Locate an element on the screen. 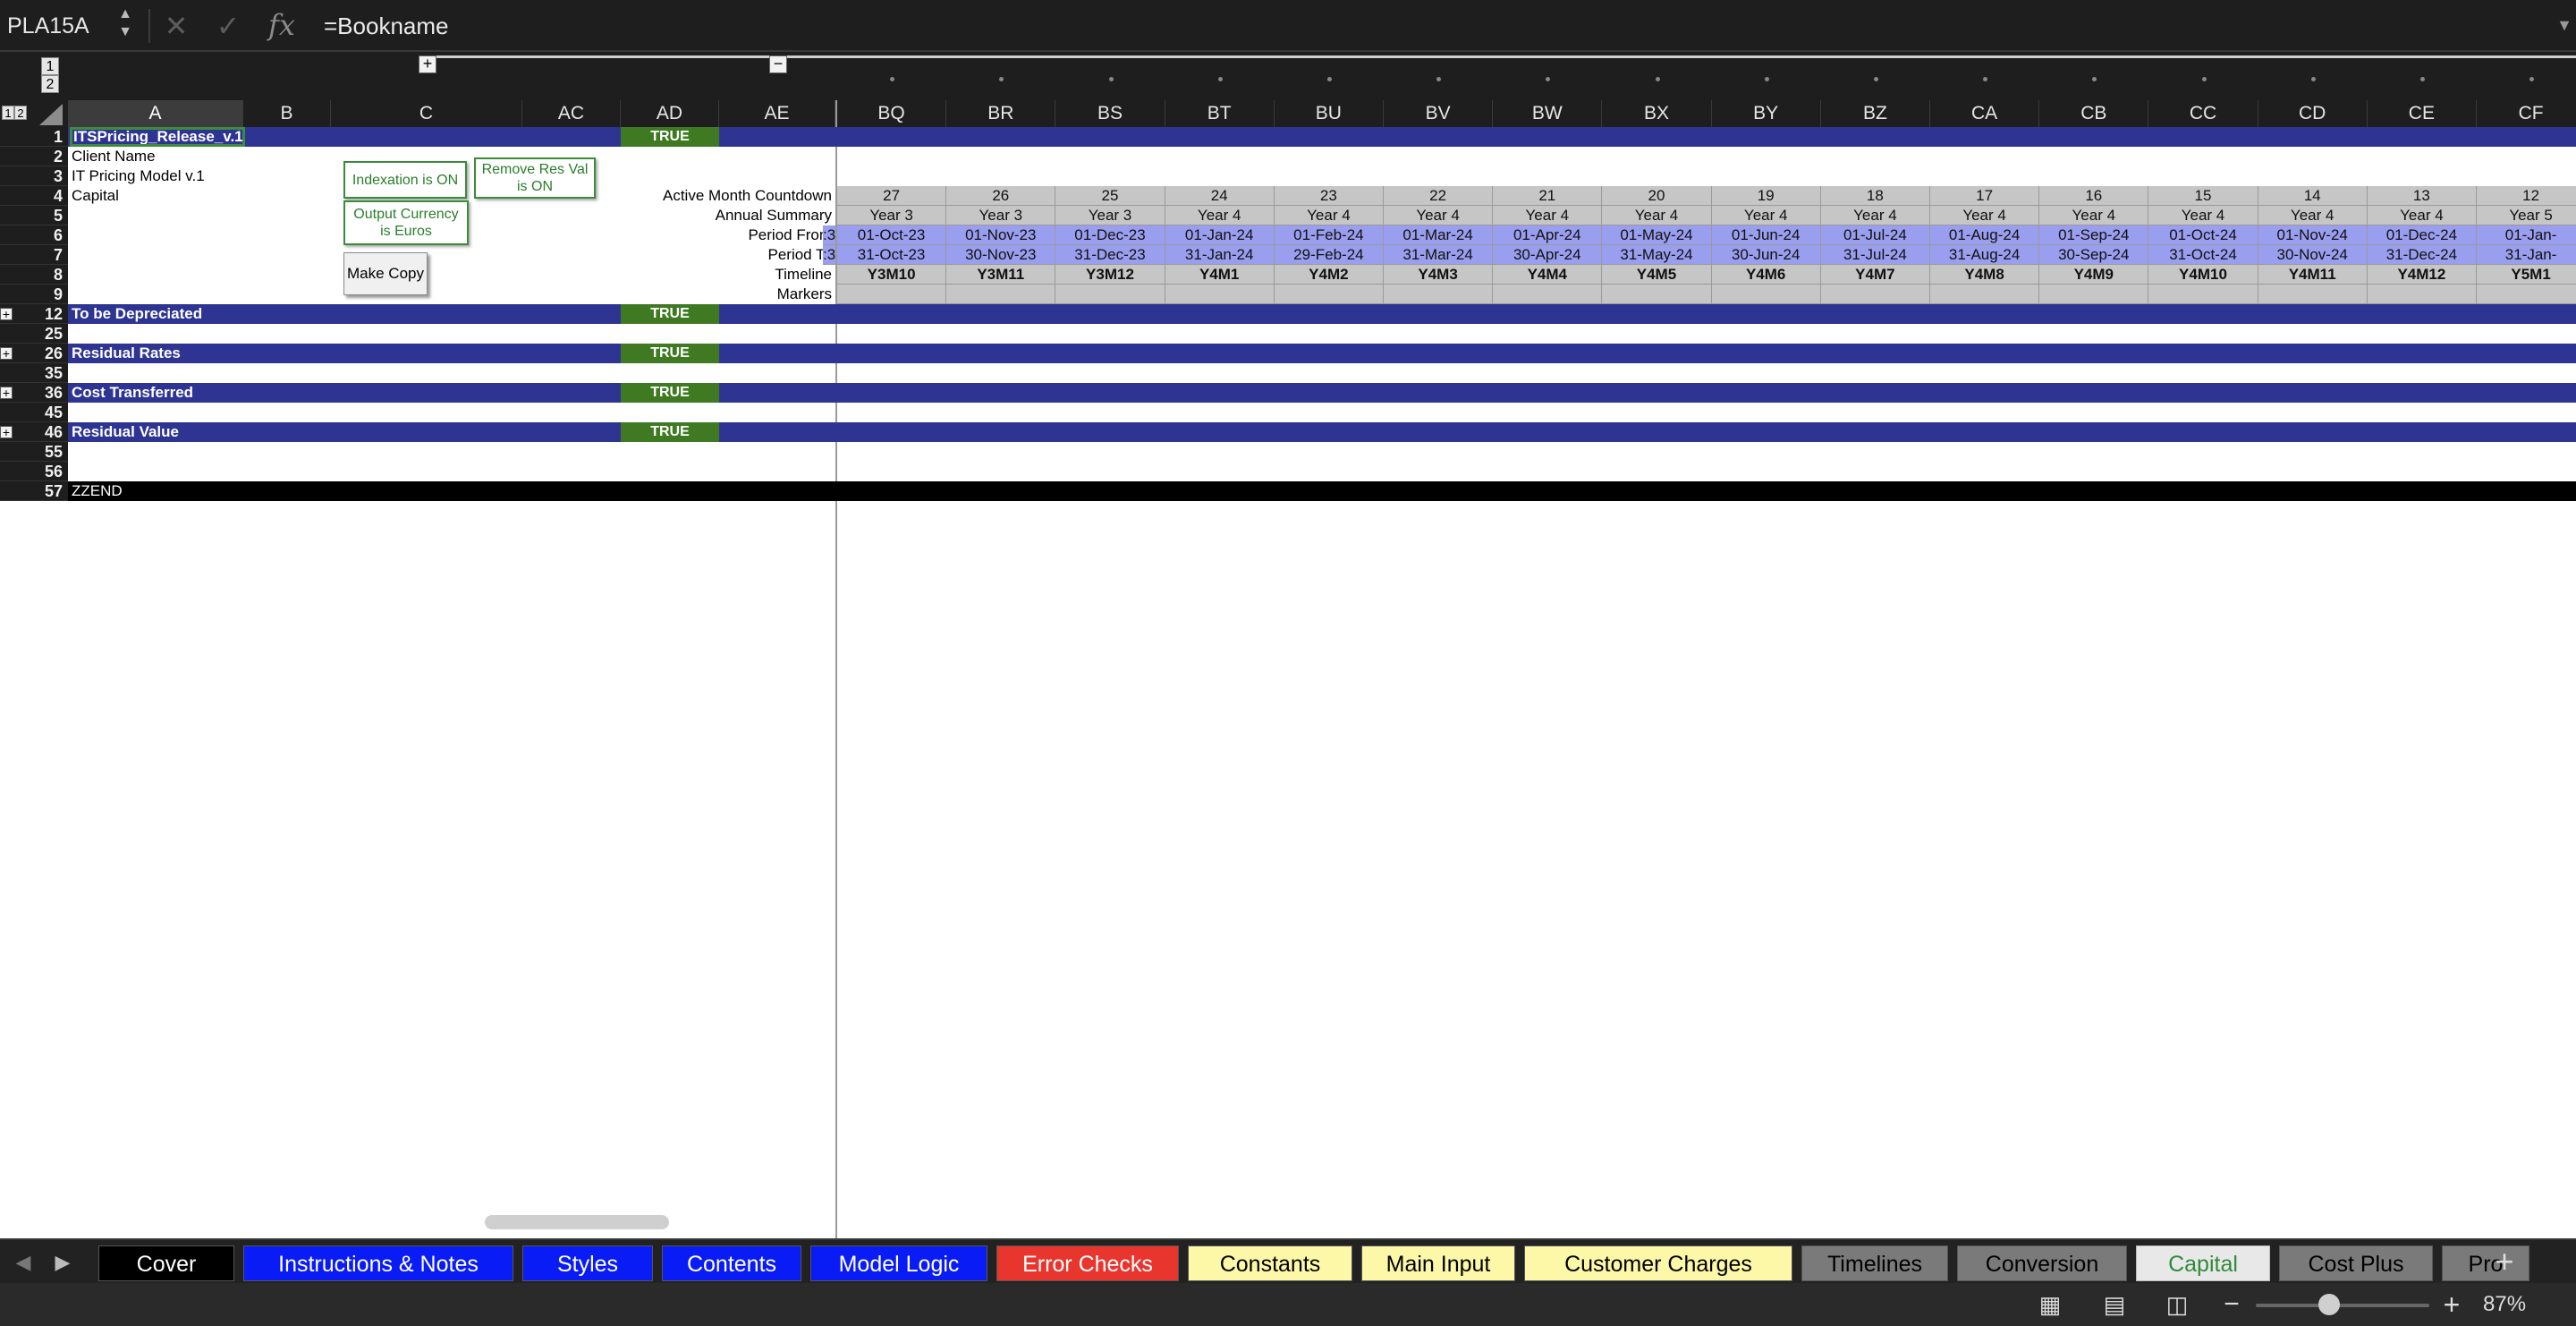 This screenshot has width=2576, height=1326. timeline-cell-annual-by: Year 4 is located at coordinates (1766, 215).